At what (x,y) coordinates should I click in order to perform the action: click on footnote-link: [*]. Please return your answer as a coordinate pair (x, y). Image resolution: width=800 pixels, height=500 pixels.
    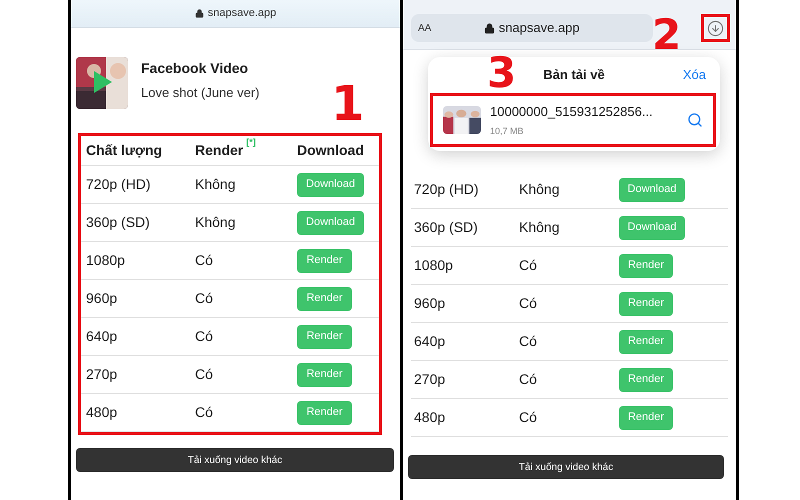
    Looking at the image, I should click on (251, 143).